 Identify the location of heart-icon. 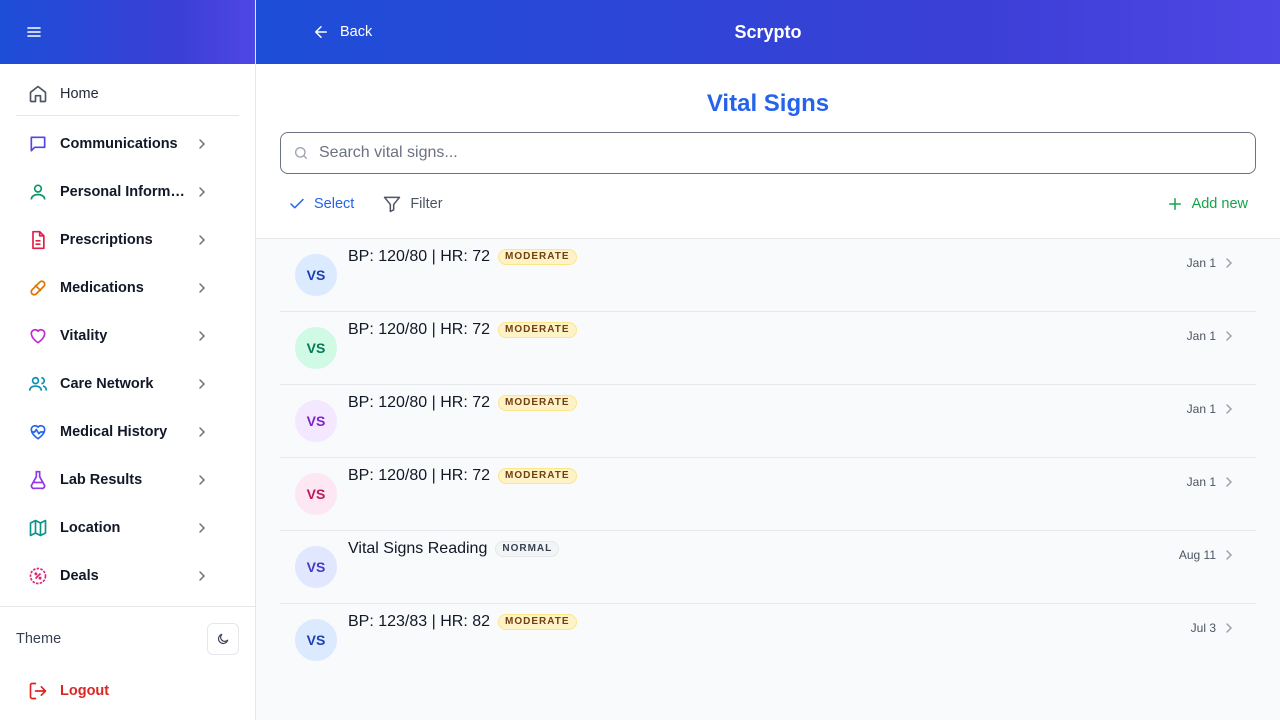
(38, 336).